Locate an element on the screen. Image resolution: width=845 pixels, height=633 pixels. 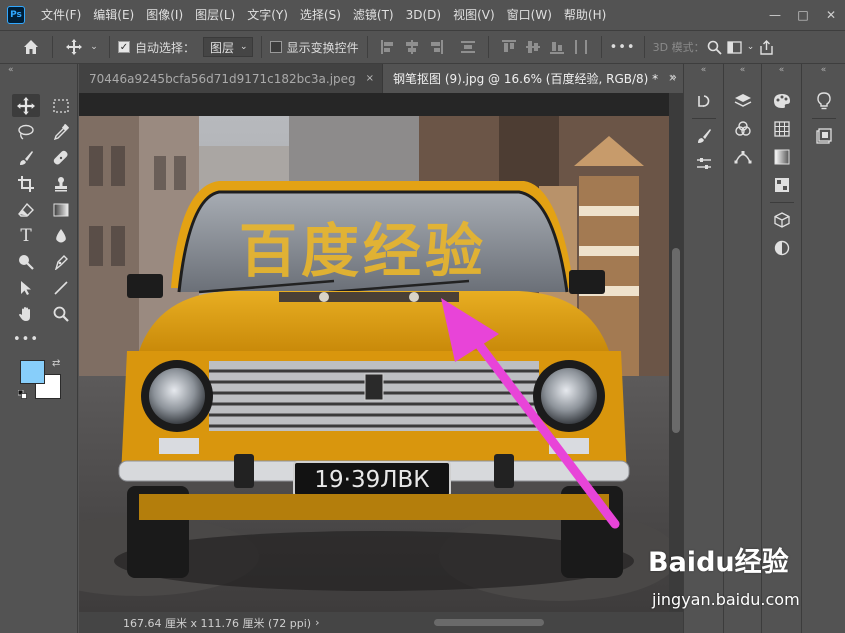
foreground-color-swatch is located at coordinates (32, 372).